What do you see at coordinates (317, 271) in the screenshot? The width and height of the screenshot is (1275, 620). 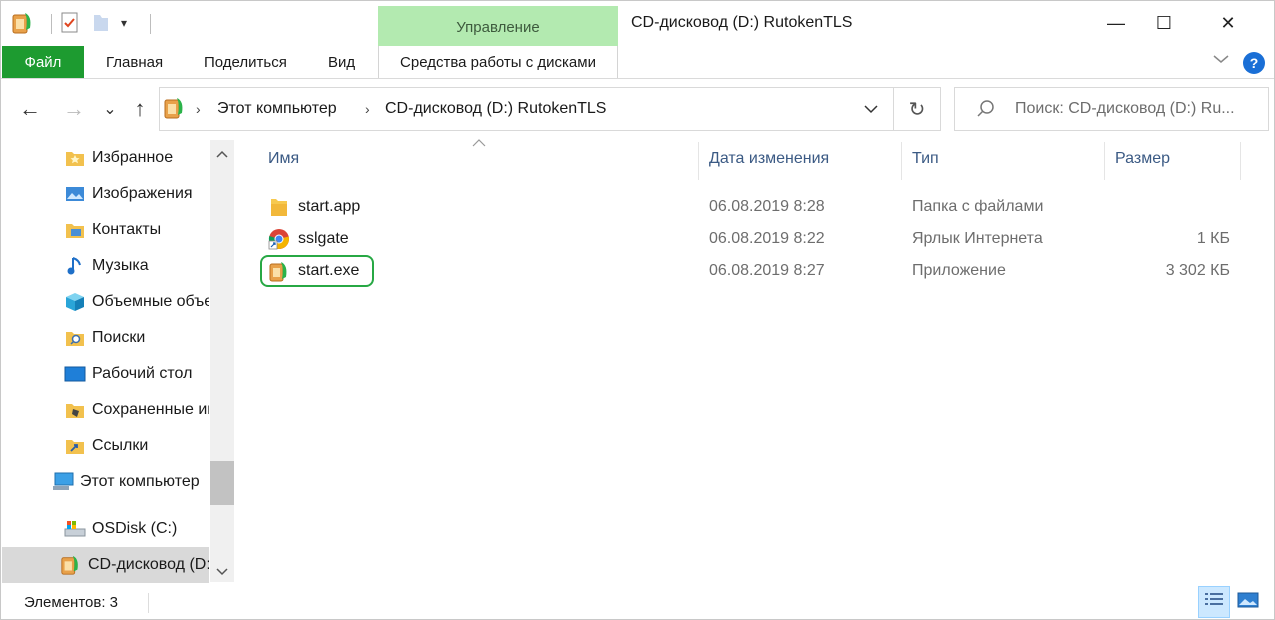 I see `highlight-ring` at bounding box center [317, 271].